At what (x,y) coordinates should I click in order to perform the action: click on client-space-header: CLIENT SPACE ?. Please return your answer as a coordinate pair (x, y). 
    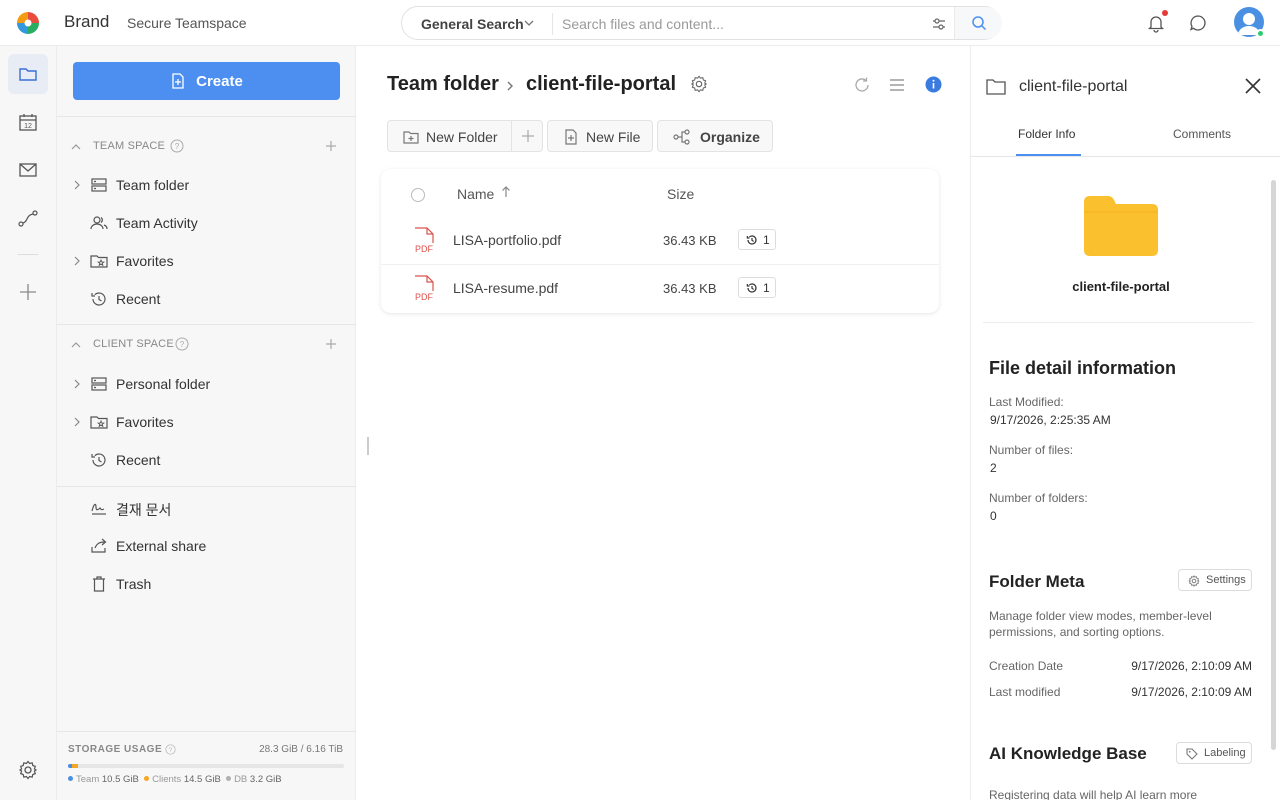
    Looking at the image, I should click on (206, 345).